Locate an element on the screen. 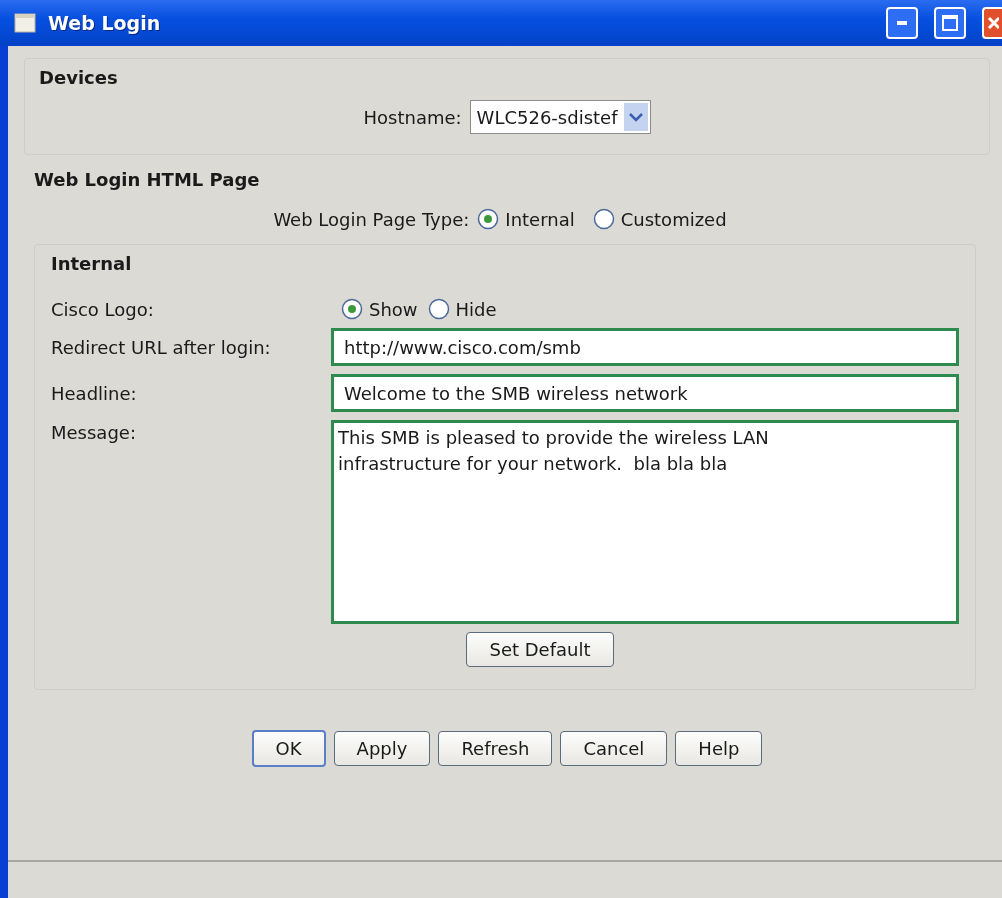 Image resolution: width=1002 pixels, height=898 pixels. dialog-button: Refresh is located at coordinates (495, 748).